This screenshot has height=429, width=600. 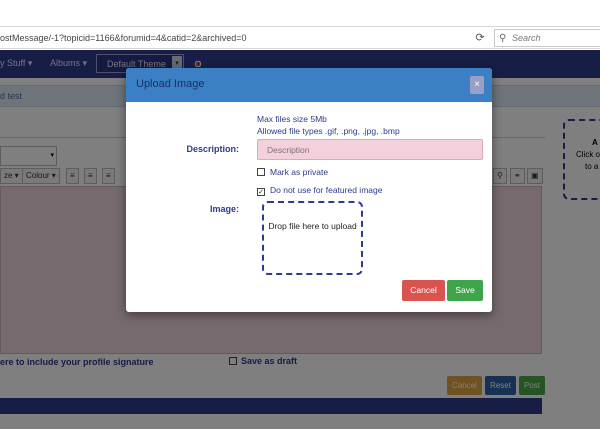 I want to click on close-icon: ×, so click(x=477, y=85).